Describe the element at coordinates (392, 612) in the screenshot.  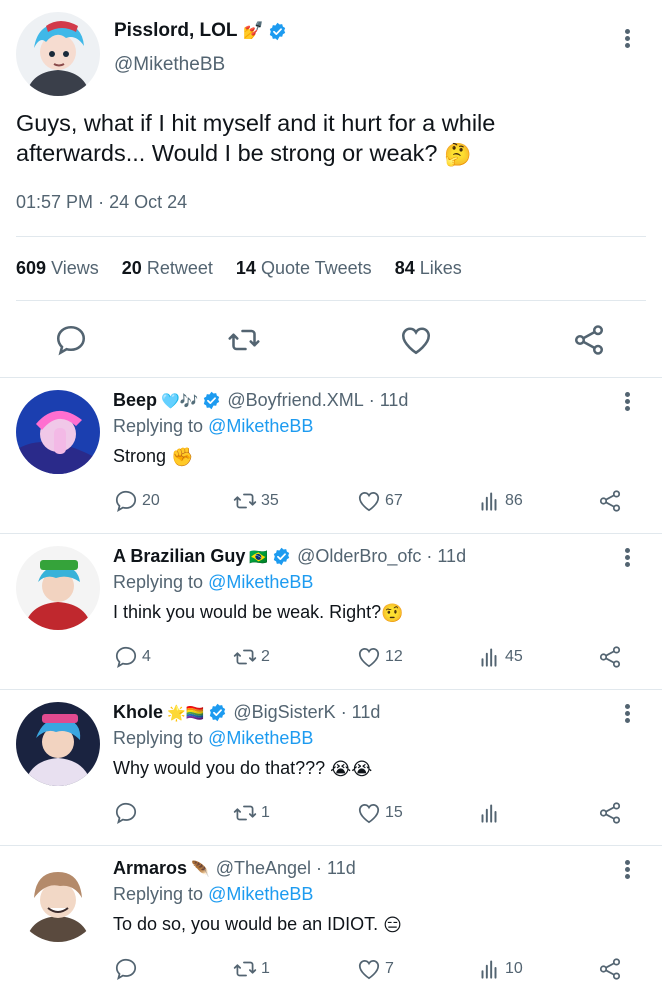
I see `reply-text-emoji: 🤨` at that location.